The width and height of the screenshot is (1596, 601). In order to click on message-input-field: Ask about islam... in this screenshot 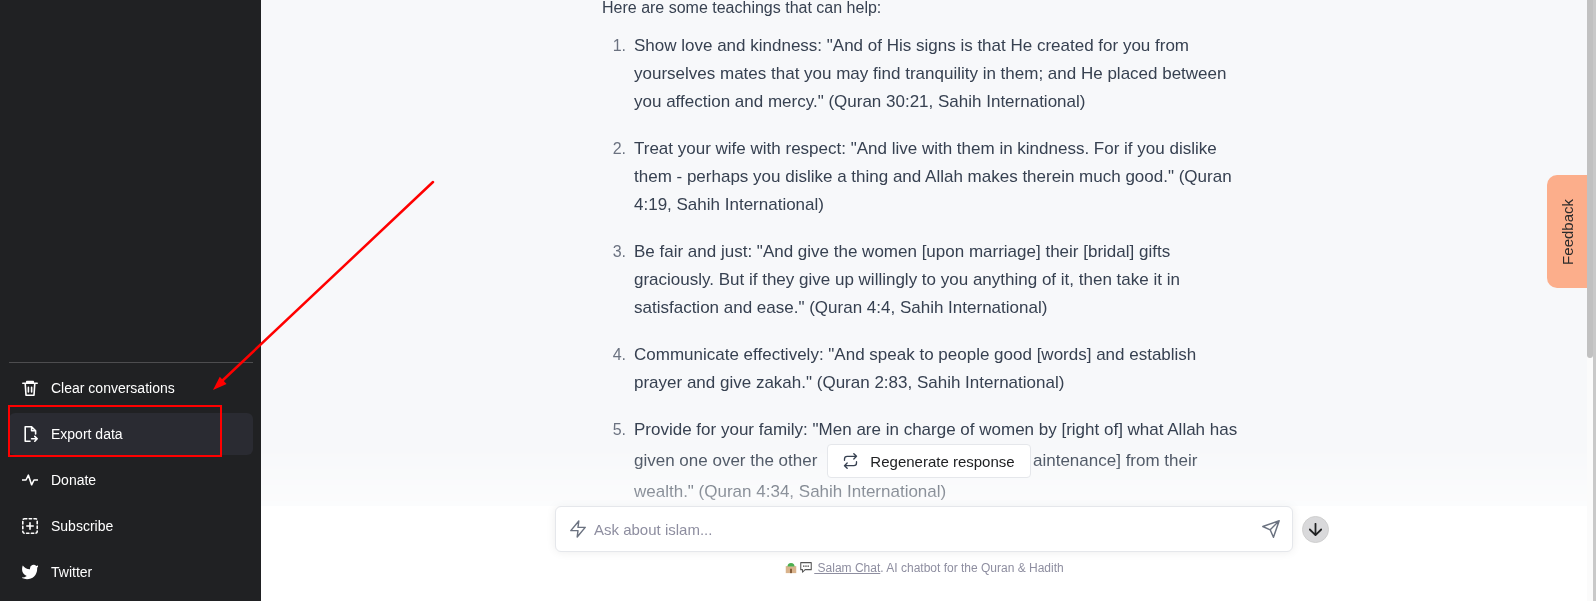, I will do `click(924, 529)`.